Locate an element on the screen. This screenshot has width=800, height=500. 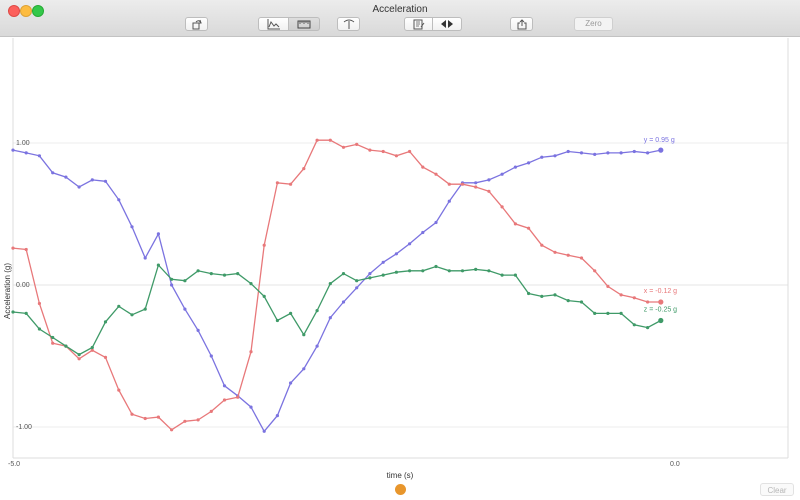
title-bar: Acceleration Zero is located at coordinates (400, 18).